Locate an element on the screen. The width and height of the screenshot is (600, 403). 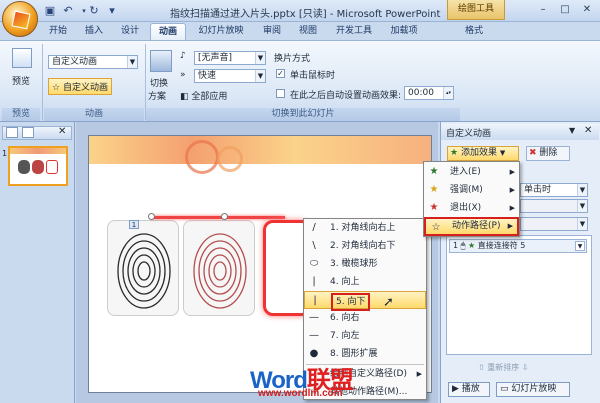
office-logo-icon is located at coordinates (21, 20).